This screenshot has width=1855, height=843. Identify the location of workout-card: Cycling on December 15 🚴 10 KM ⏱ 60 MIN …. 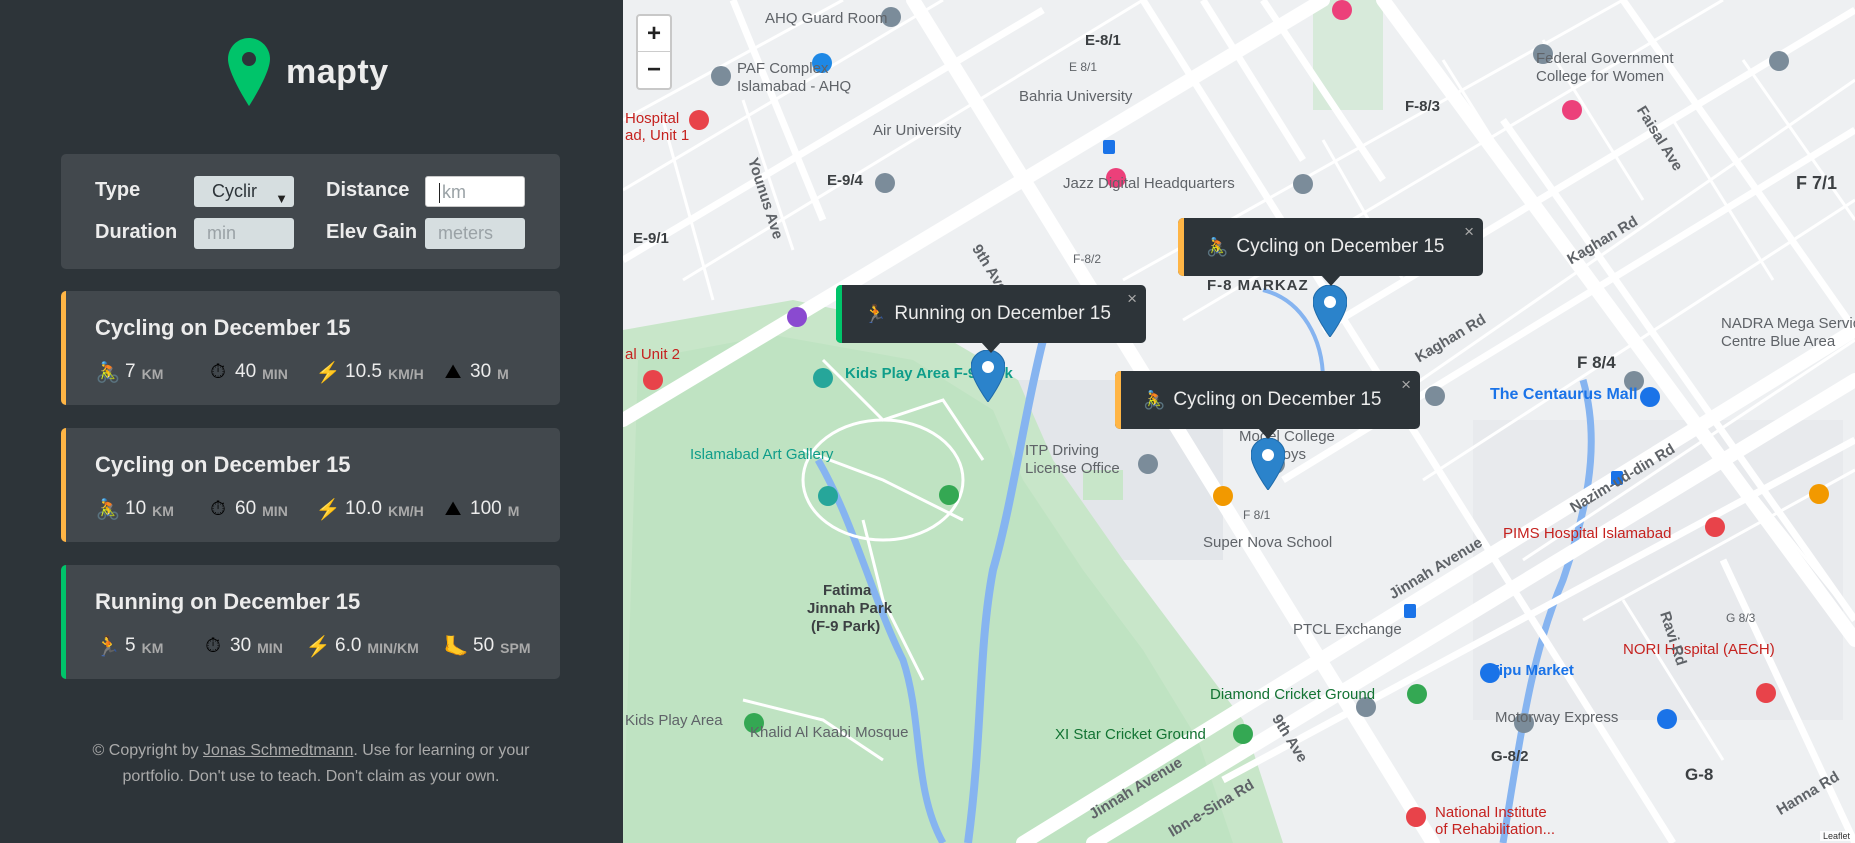
(310, 485).